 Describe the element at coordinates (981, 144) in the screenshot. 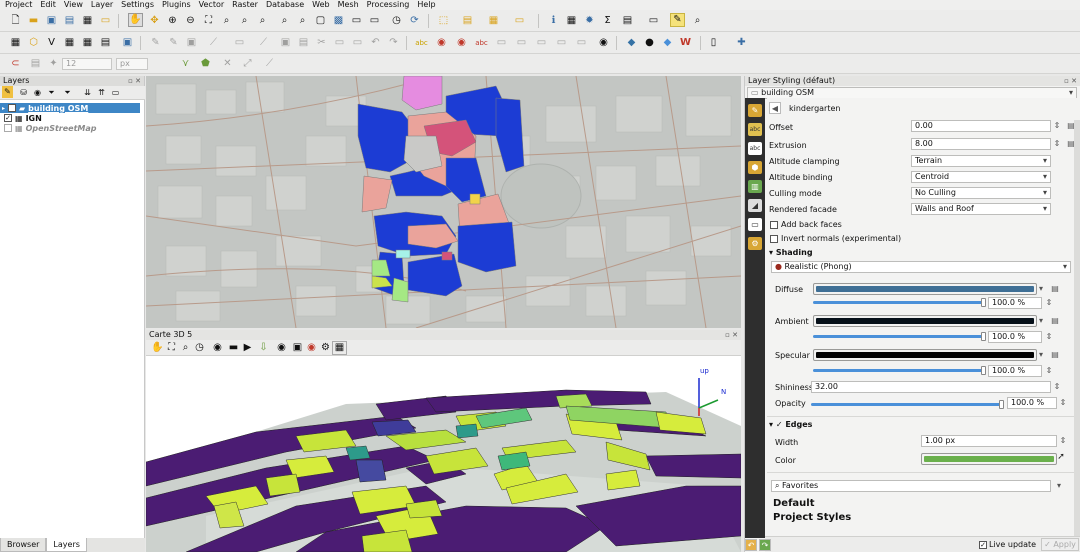

I see `extrusion-field: 8.00` at that location.